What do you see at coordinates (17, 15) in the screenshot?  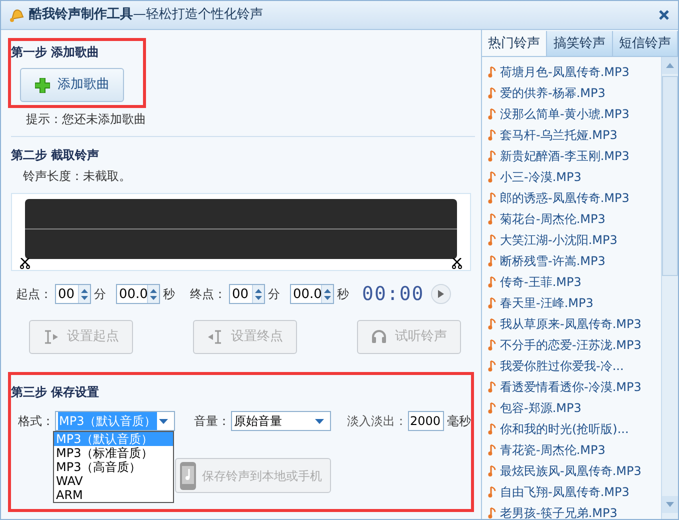 I see `bell-icon` at bounding box center [17, 15].